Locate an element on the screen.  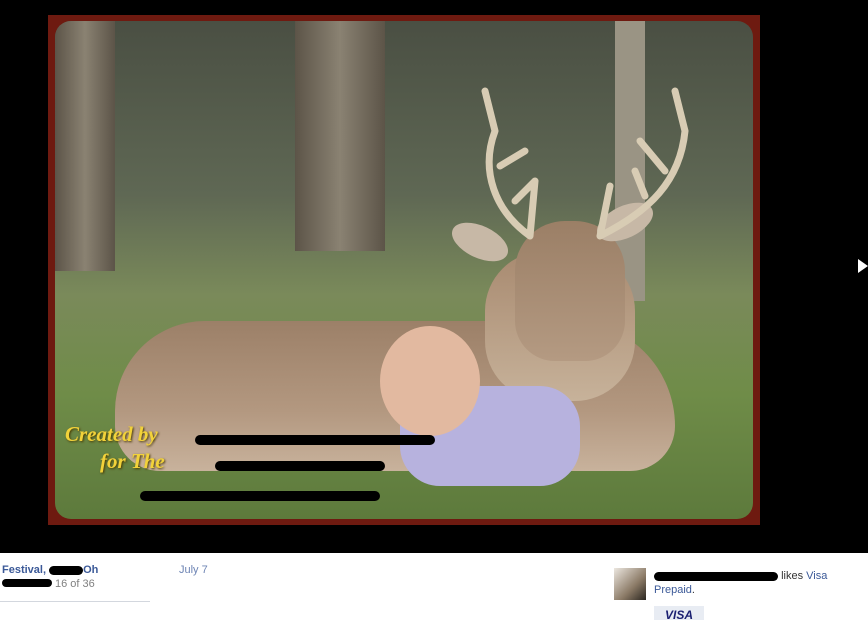
album-title-text: Festival, is located at coordinates (25, 570).